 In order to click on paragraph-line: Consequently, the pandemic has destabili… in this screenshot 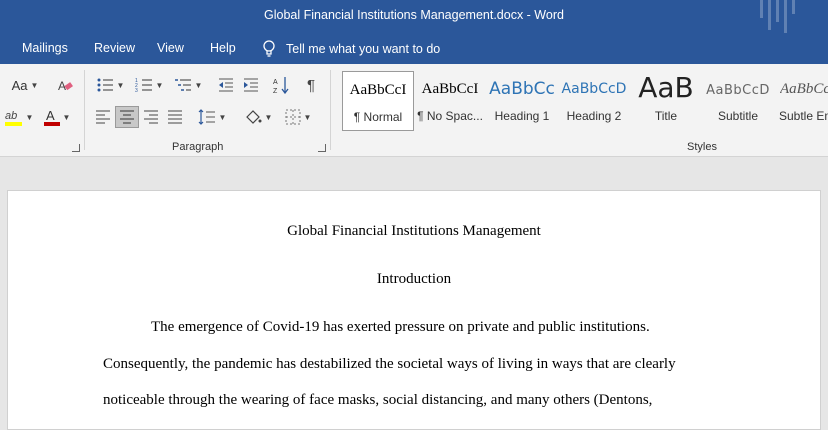, I will do `click(389, 364)`.